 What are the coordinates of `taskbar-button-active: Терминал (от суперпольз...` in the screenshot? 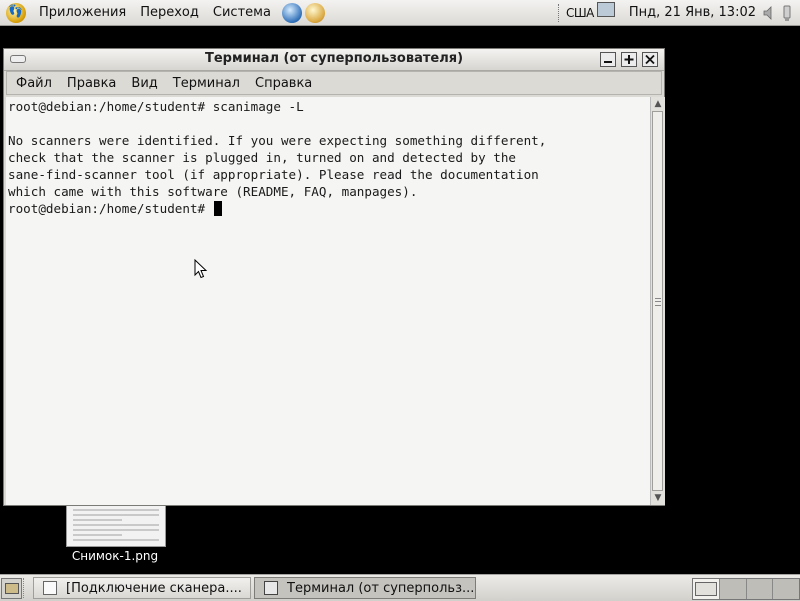 It's located at (365, 588).